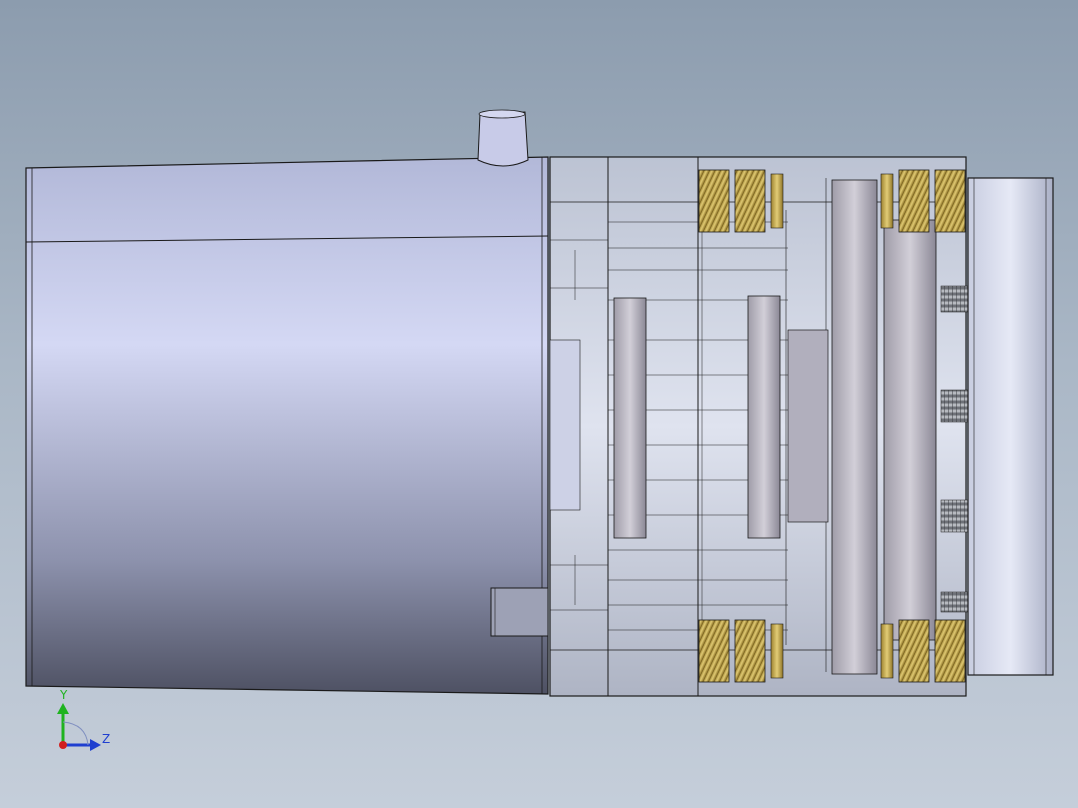 This screenshot has height=808, width=1078. I want to click on output-flange, so click(1010, 426).